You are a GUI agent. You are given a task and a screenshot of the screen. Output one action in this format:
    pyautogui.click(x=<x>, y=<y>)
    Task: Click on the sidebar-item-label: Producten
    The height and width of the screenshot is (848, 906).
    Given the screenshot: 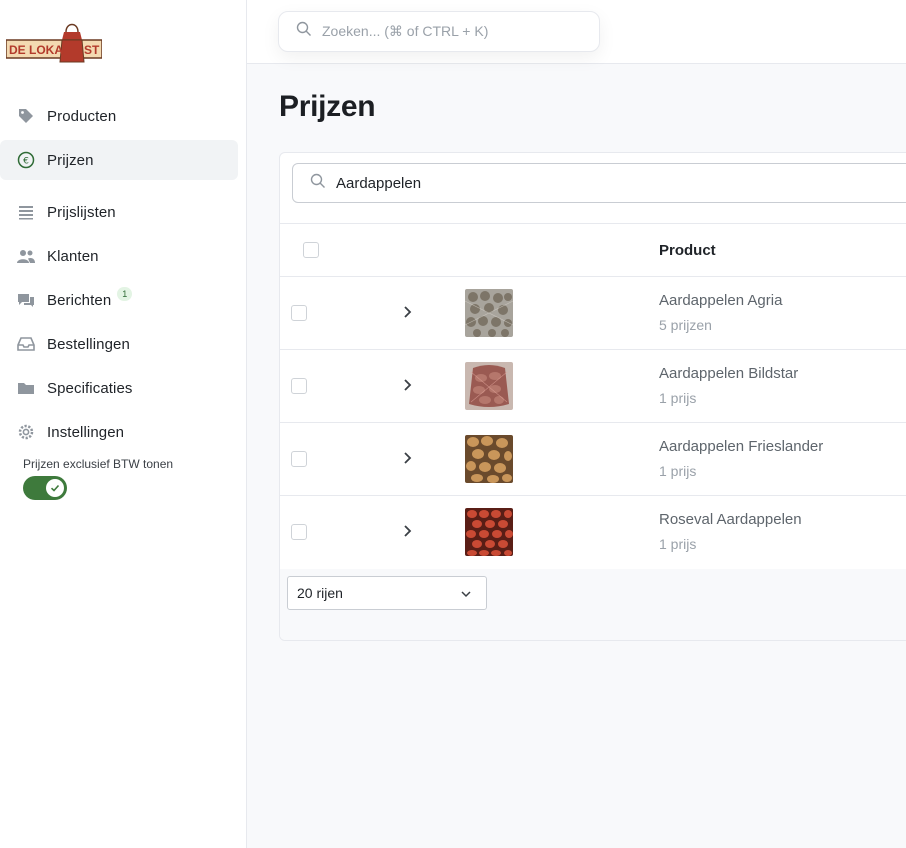 What is the action you would take?
    pyautogui.click(x=82, y=116)
    